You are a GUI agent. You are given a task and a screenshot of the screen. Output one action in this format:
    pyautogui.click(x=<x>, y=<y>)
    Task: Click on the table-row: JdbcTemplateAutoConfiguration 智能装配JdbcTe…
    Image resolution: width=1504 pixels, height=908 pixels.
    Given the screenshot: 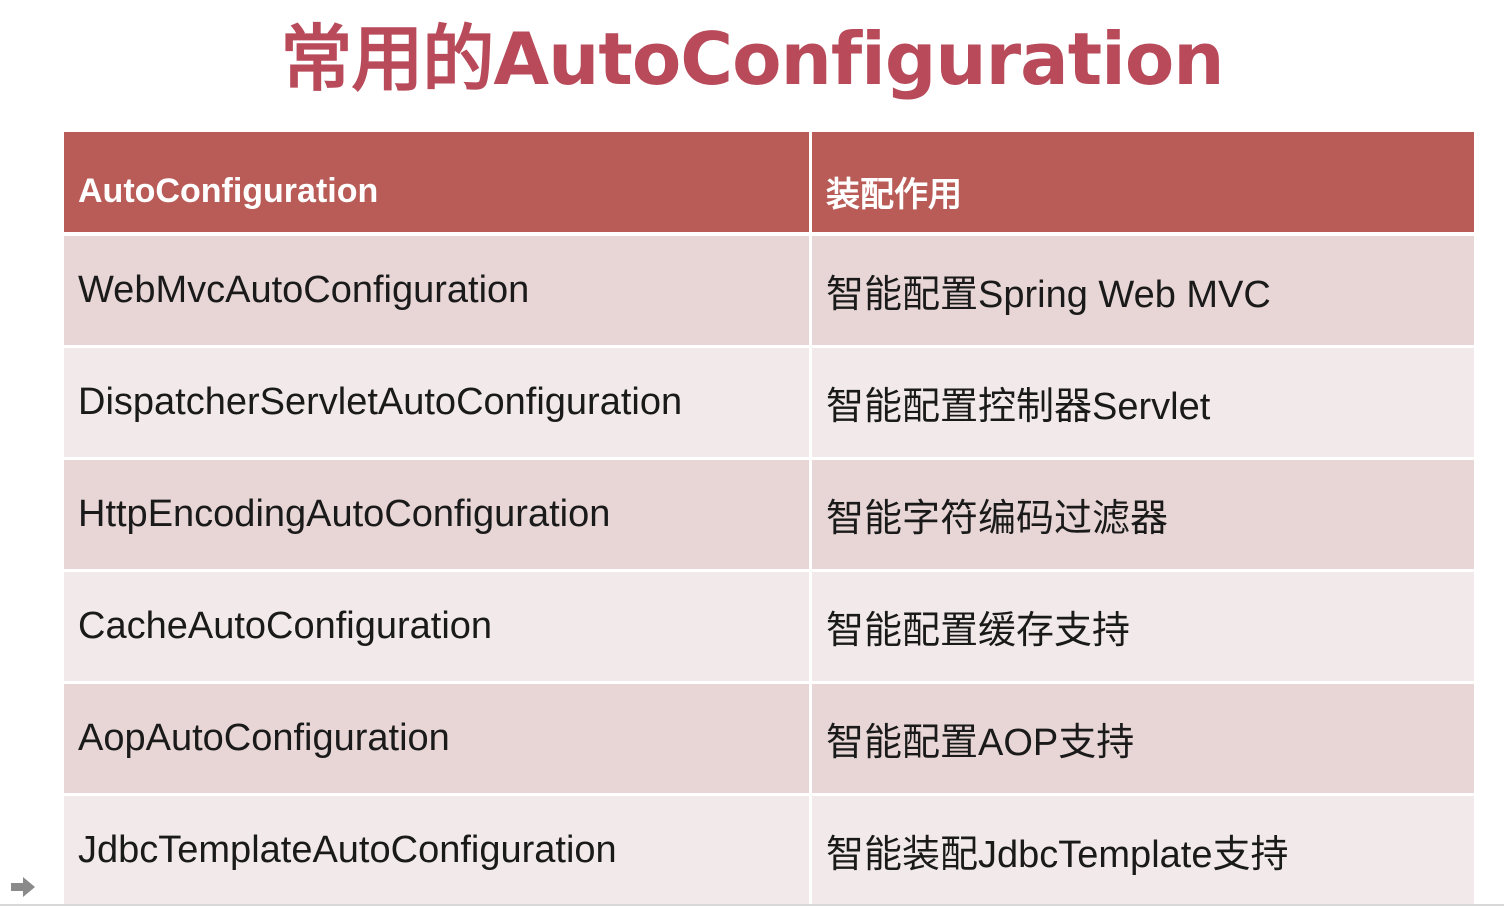 What is the action you would take?
    pyautogui.click(x=769, y=852)
    